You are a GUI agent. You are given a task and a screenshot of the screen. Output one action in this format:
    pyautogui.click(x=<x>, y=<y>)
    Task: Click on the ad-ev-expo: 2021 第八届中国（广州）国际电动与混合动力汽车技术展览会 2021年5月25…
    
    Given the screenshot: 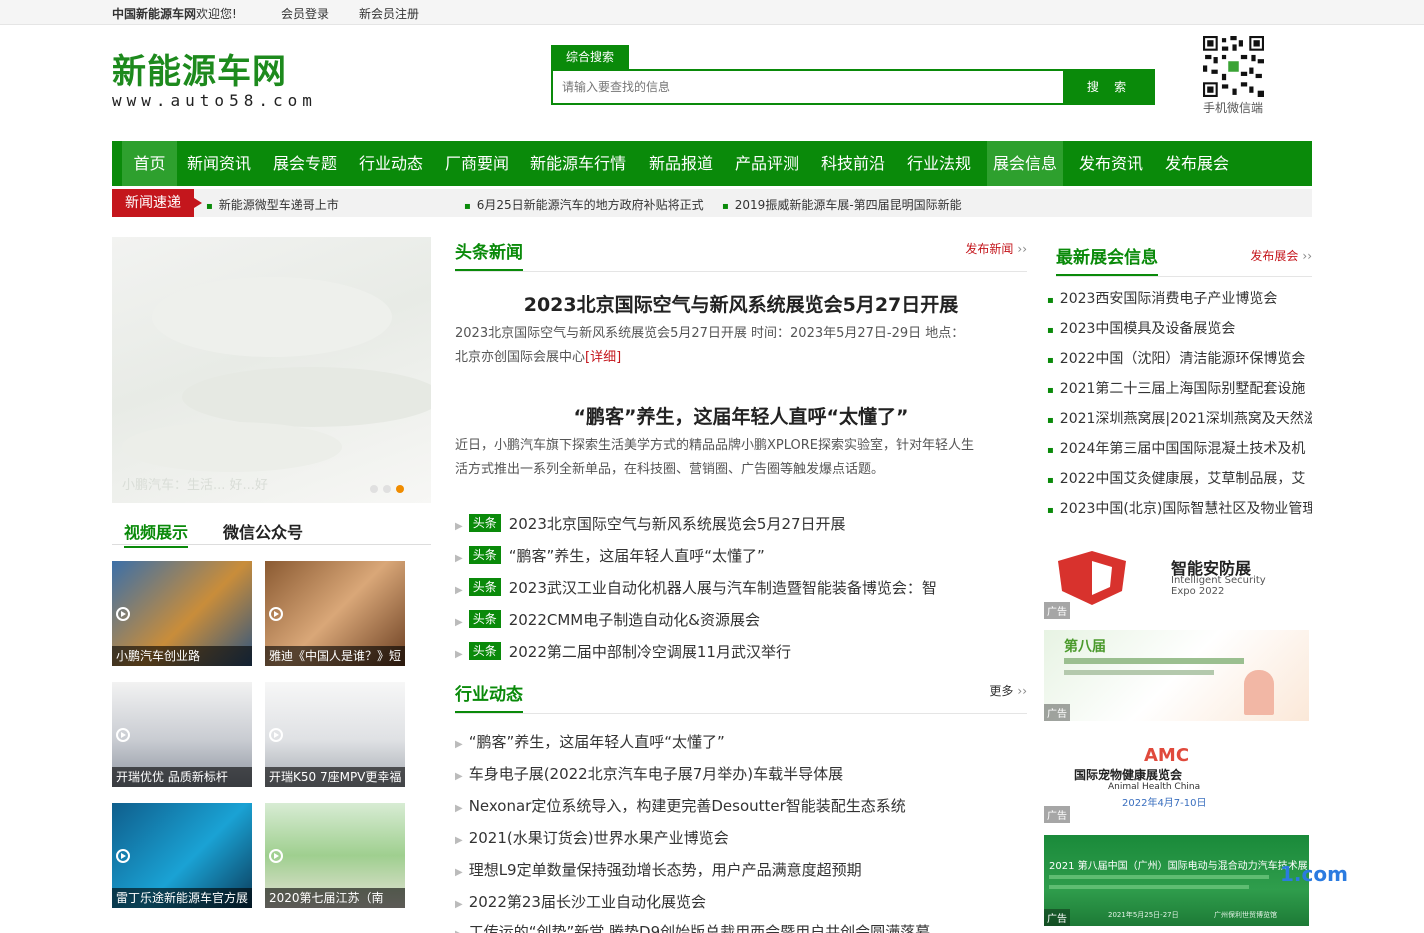 What is the action you would take?
    pyautogui.click(x=1176, y=880)
    